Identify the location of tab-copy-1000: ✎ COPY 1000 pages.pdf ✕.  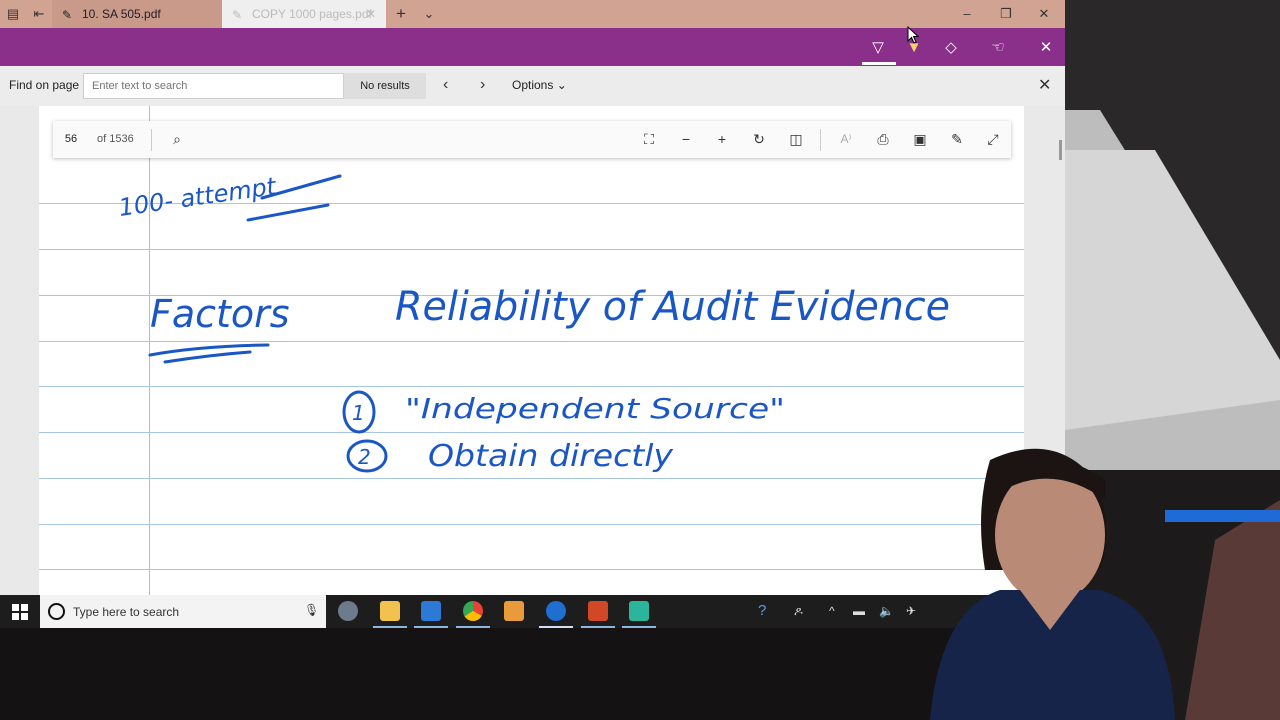
(304, 14).